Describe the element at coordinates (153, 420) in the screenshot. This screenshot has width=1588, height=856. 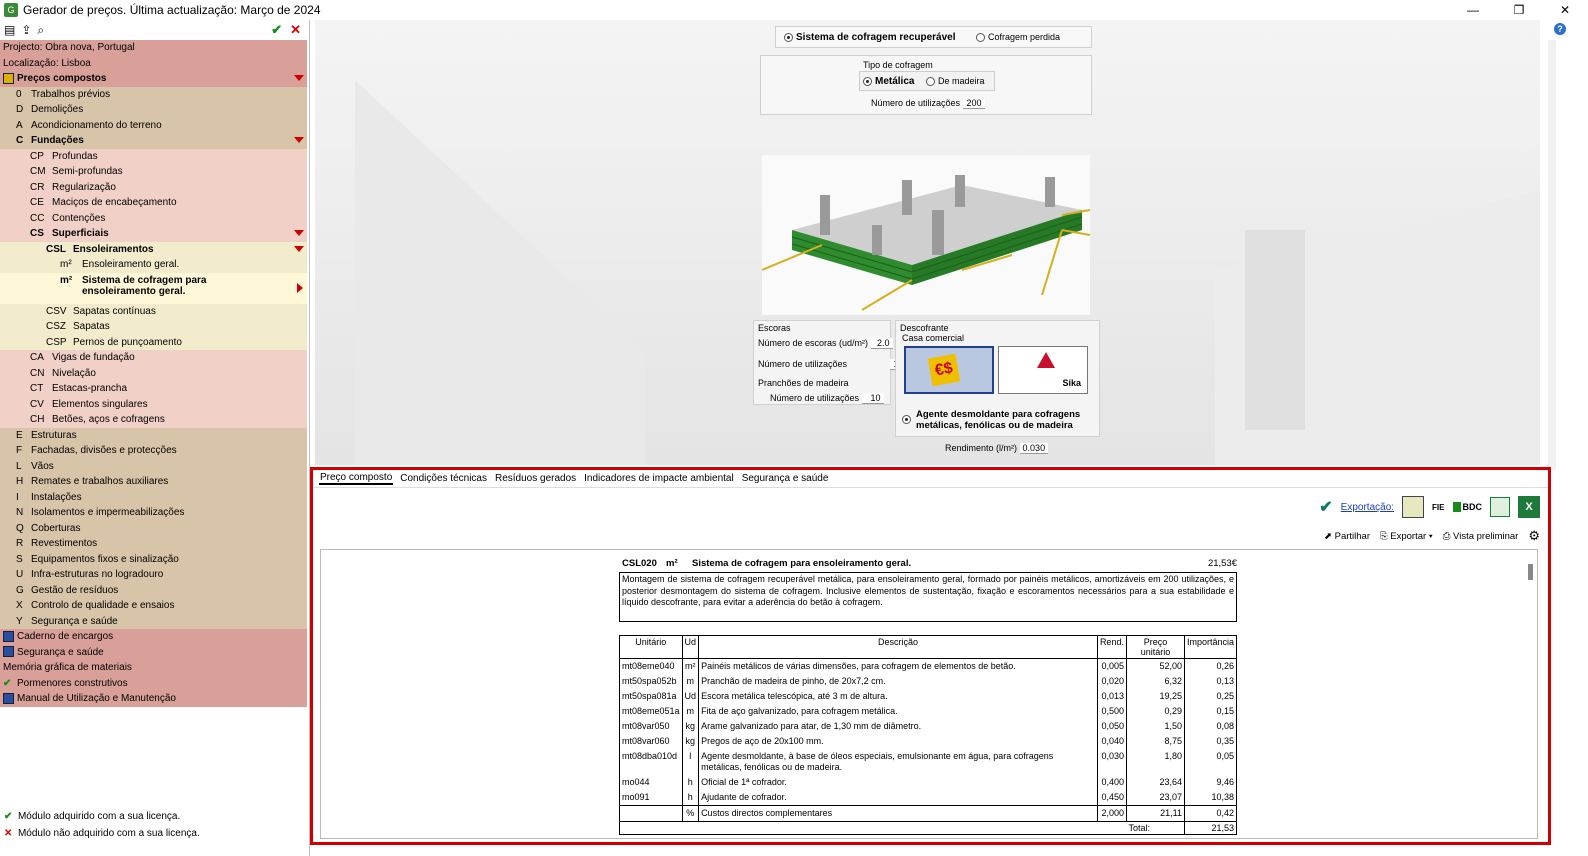
I see `tree-row: CH Betões, aços e cofragens` at that location.